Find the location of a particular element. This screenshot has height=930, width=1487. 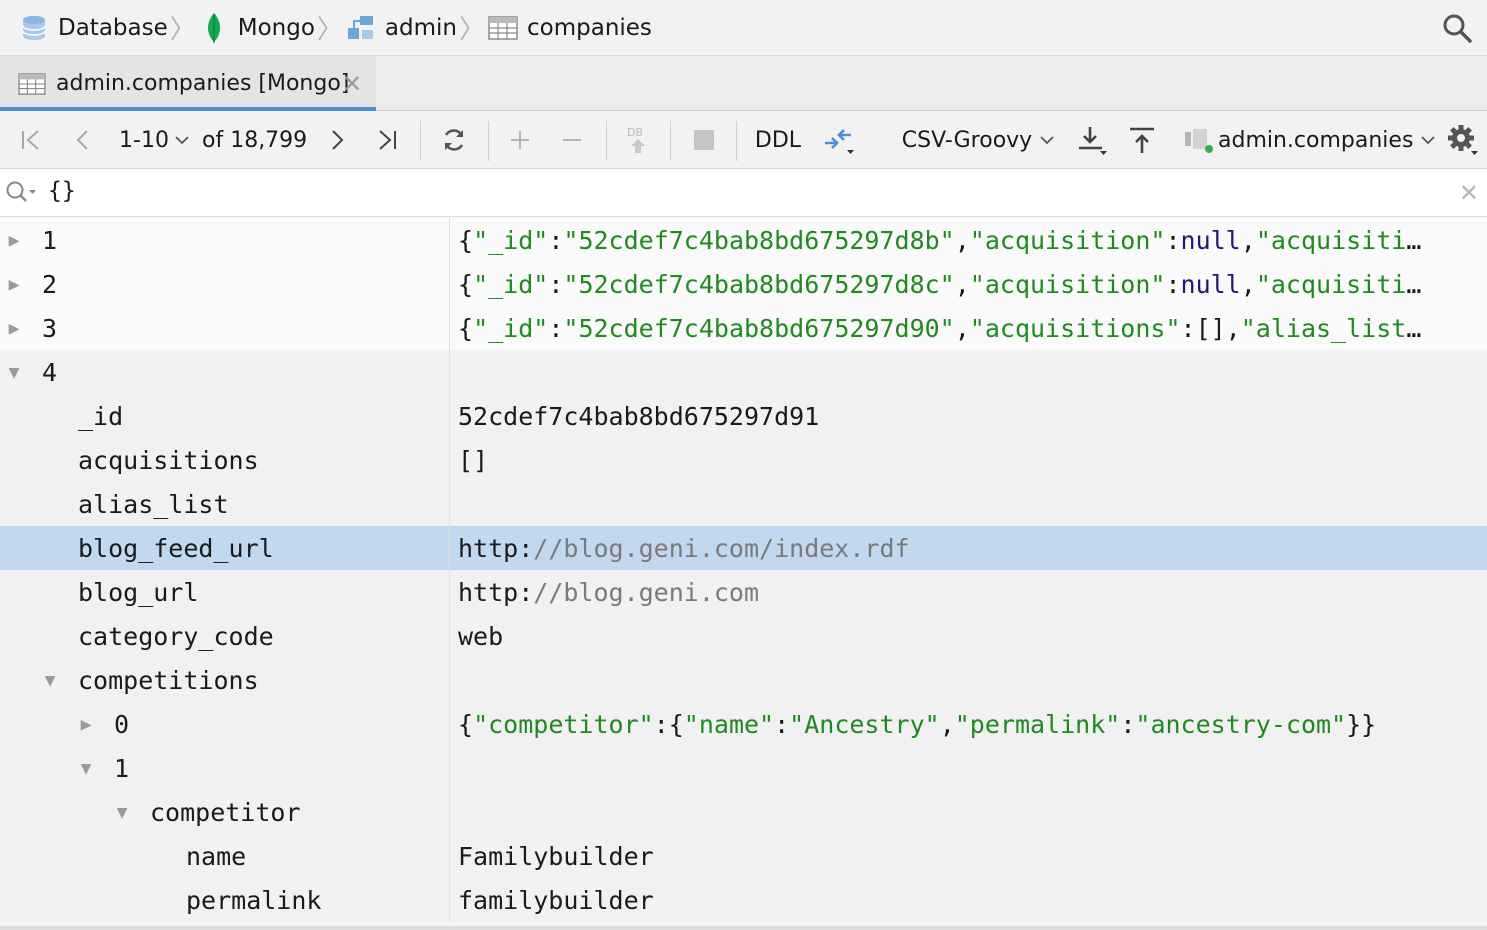

total-label: of 18,799 is located at coordinates (255, 140).